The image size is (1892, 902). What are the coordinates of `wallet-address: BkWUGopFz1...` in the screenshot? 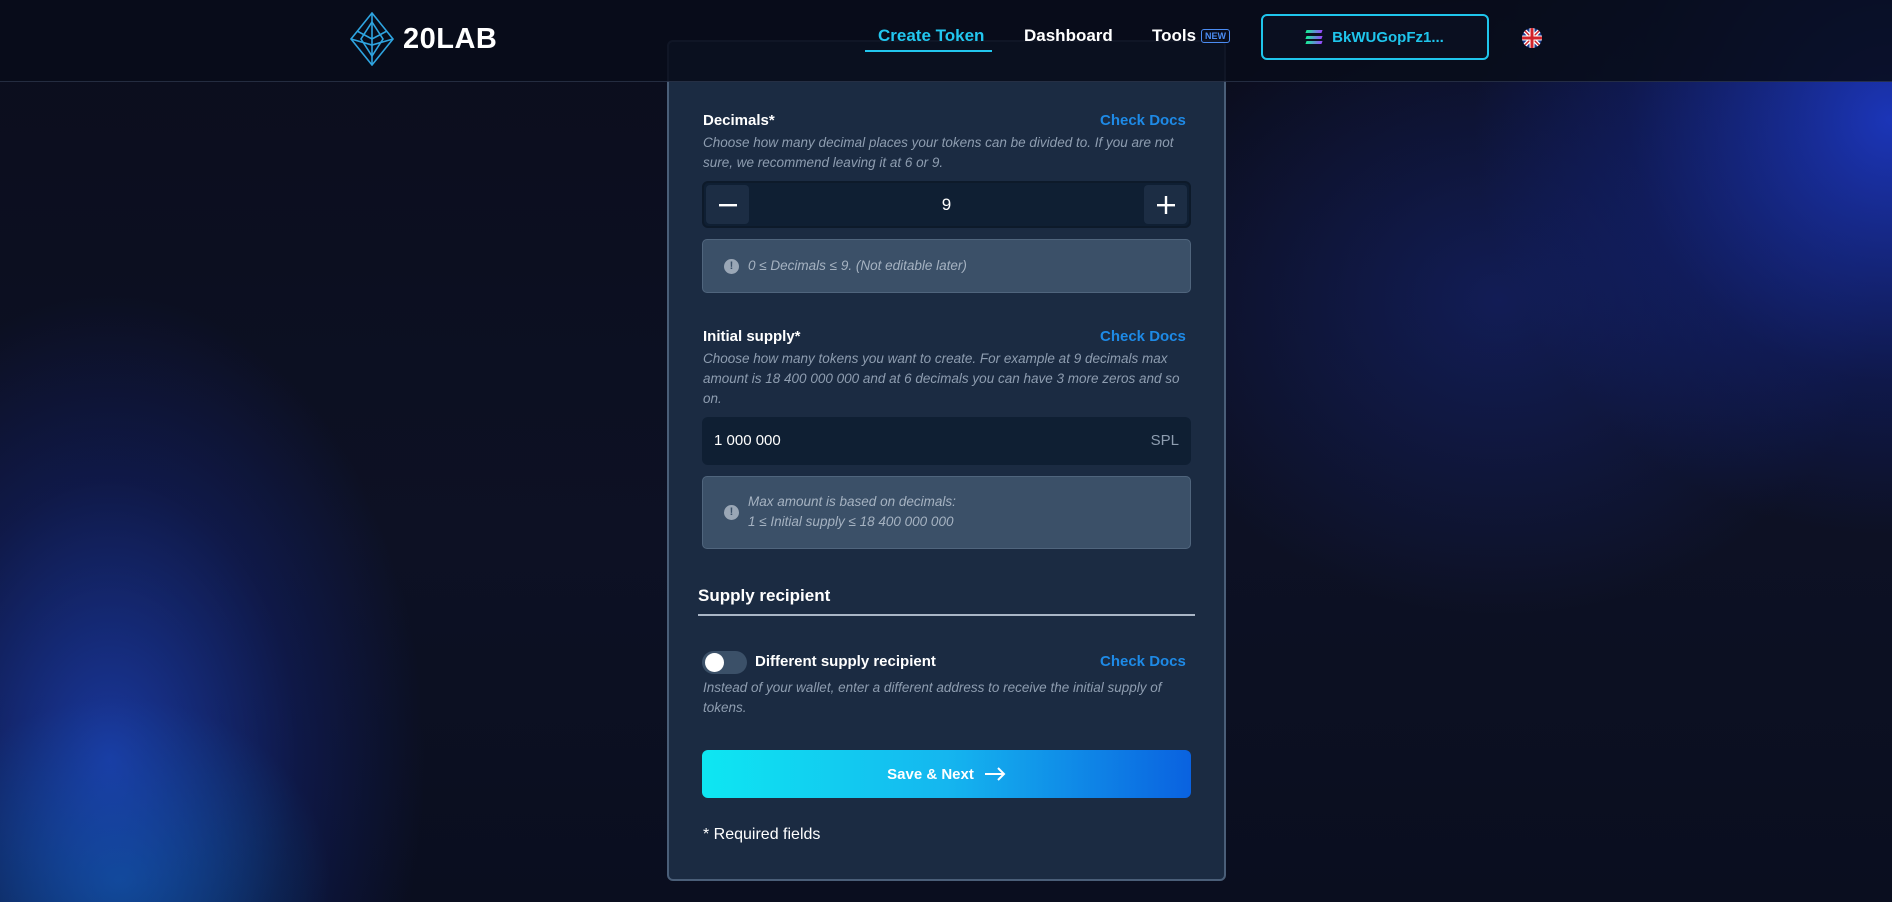 It's located at (1388, 37).